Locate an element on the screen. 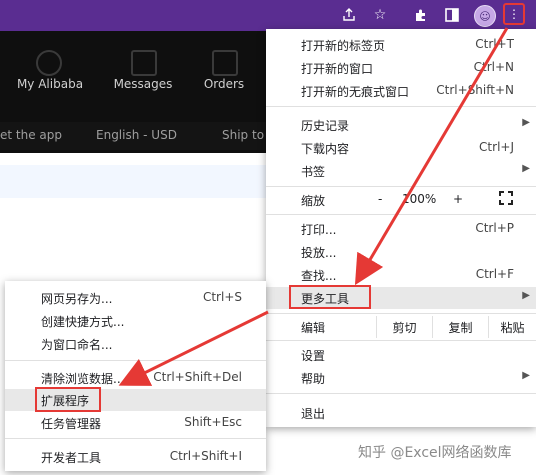  get-app-link: et the app is located at coordinates (31, 135).